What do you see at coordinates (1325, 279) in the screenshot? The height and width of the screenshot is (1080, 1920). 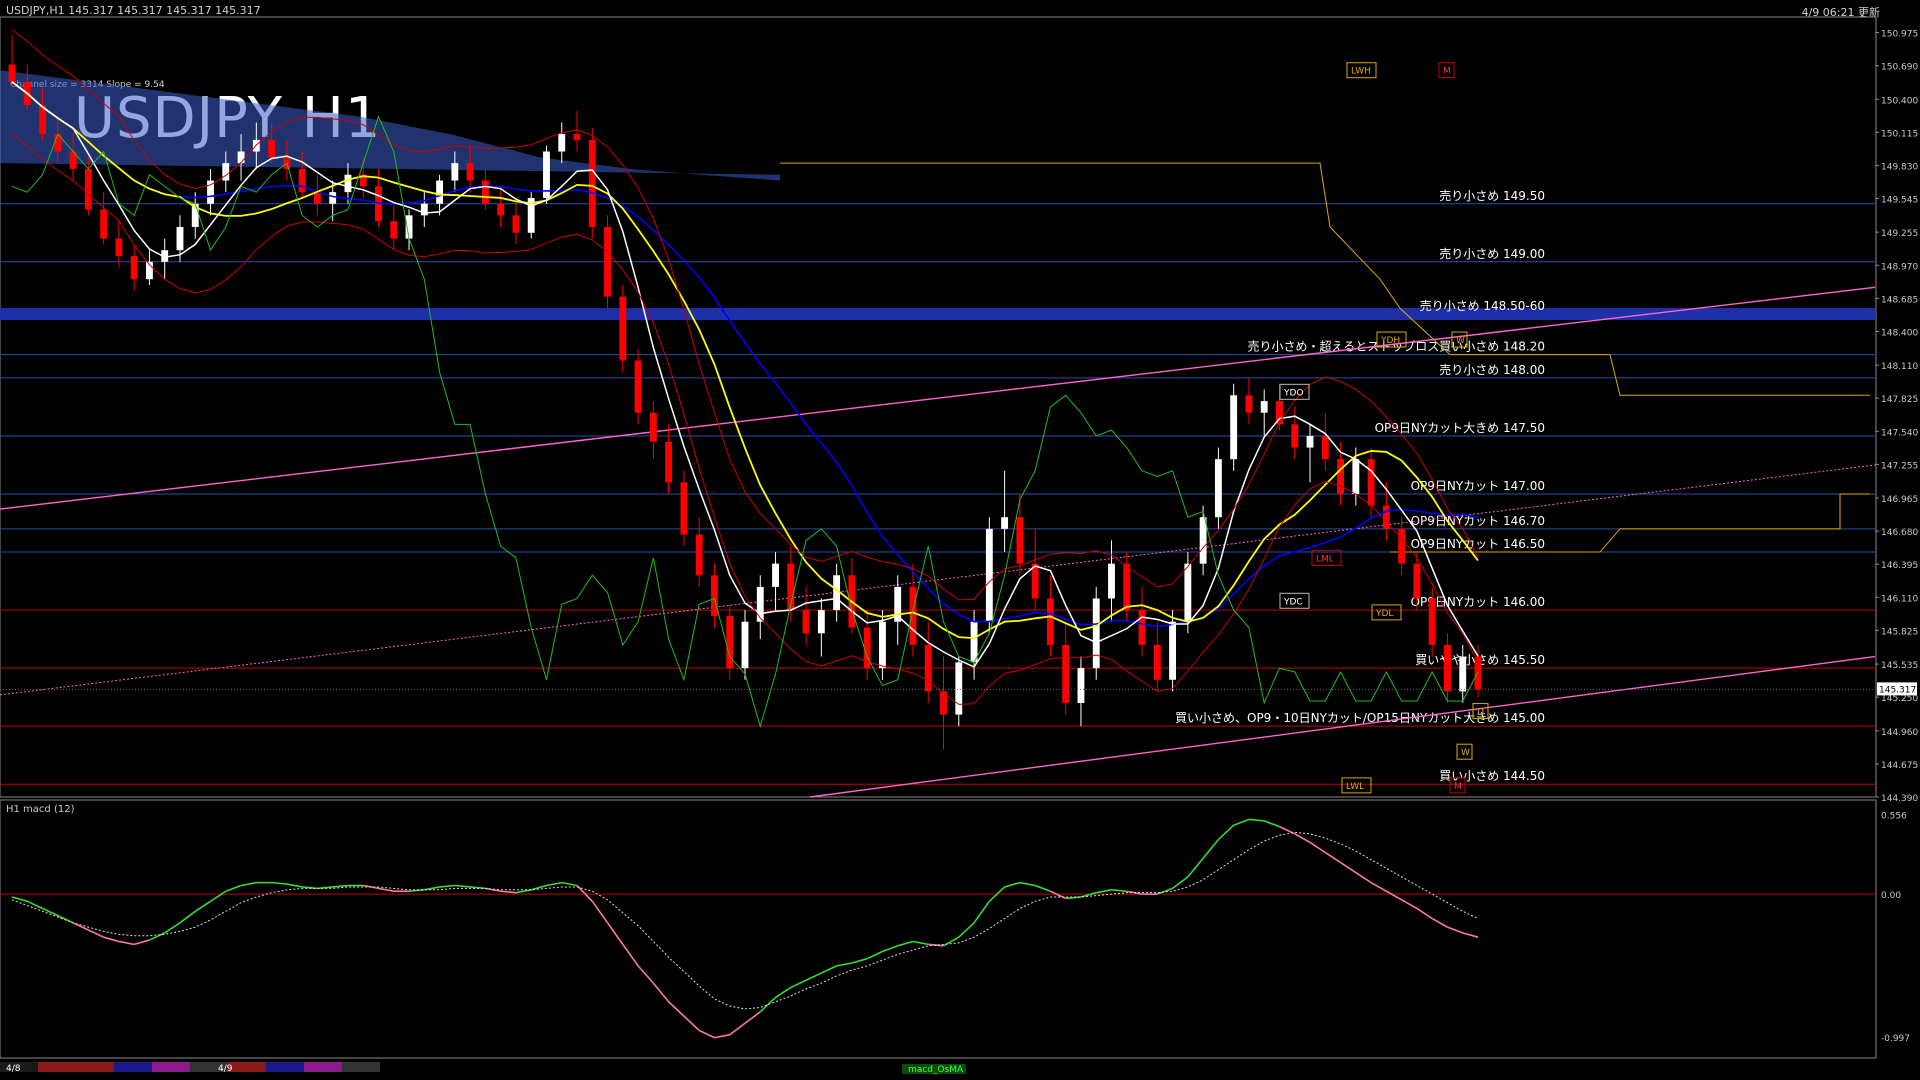 I see `resistance-steps` at bounding box center [1325, 279].